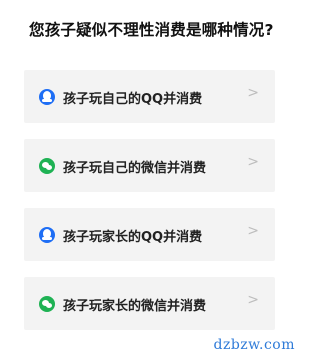  I want to click on option-parent-wechat: 孩子玩家长的微信并消费 >, so click(149, 303).